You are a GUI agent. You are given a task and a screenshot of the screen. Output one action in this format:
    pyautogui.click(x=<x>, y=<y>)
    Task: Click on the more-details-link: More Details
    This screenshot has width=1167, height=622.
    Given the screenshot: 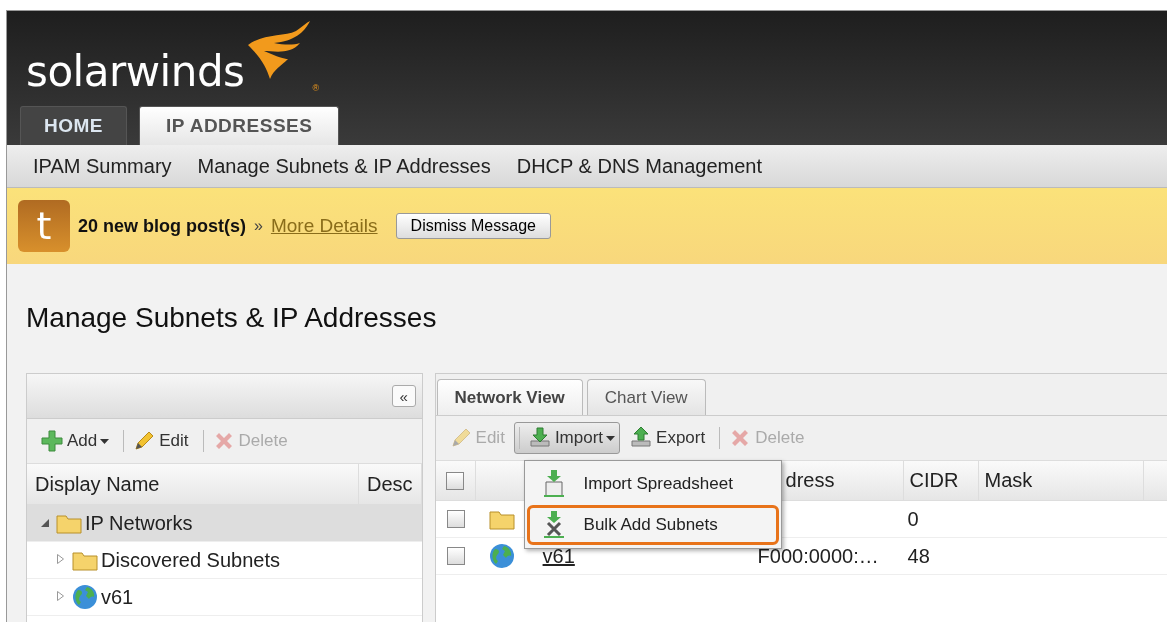 What is the action you would take?
    pyautogui.click(x=324, y=226)
    